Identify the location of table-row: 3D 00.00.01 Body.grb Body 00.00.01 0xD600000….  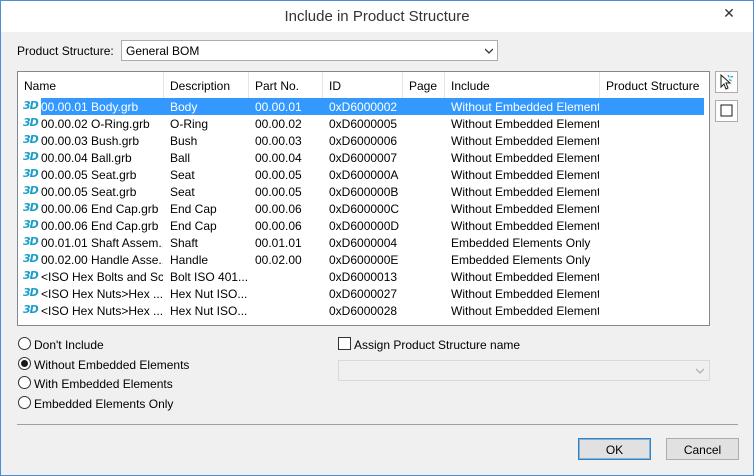
(361, 106).